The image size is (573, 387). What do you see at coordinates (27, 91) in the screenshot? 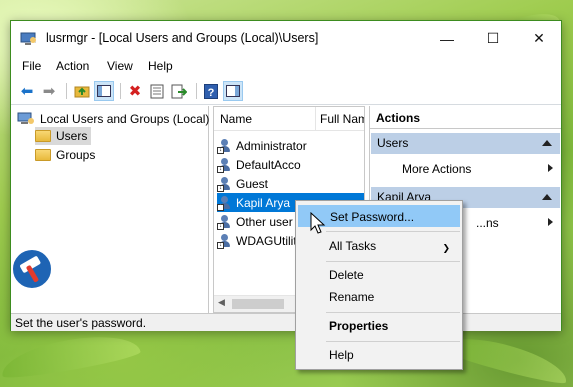
I see `back-arrow-icon: ⬅` at bounding box center [27, 91].